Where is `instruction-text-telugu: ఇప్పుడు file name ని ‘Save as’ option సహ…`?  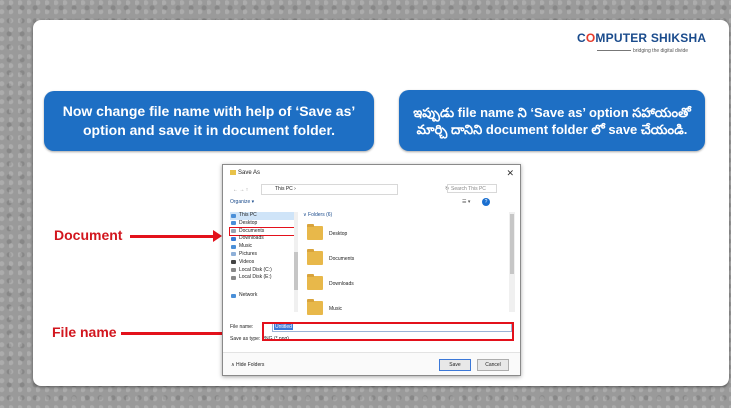
instruction-text-telugu: ఇప్పుడు file name ని ‘Save as’ option సహ… is located at coordinates (552, 120).